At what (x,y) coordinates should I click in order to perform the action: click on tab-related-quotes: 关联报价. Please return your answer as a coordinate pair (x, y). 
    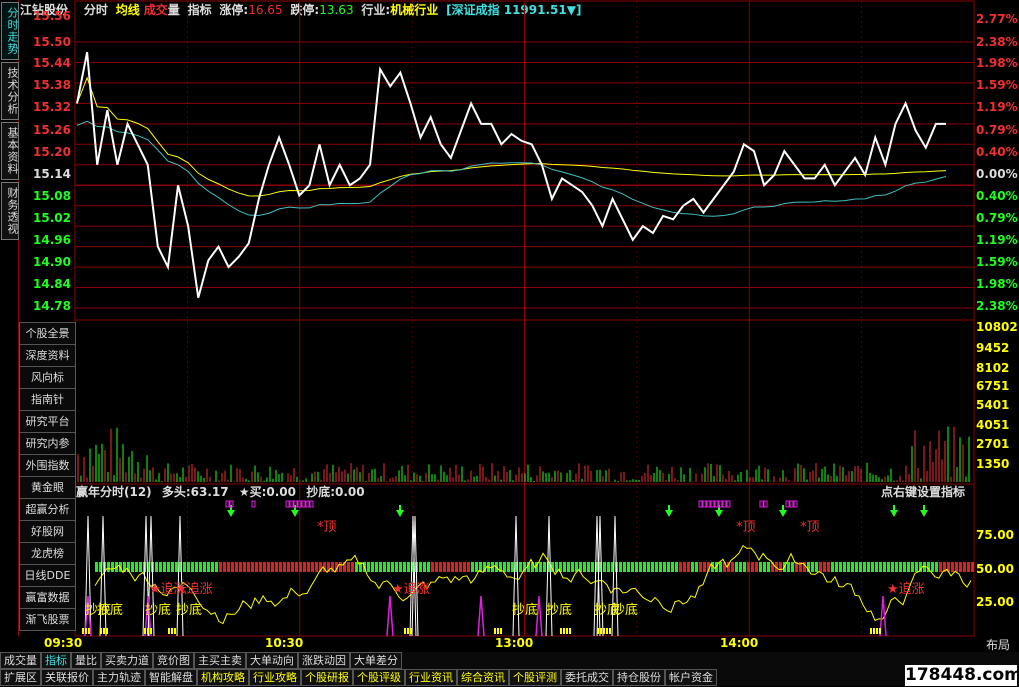
    Looking at the image, I should click on (67, 677).